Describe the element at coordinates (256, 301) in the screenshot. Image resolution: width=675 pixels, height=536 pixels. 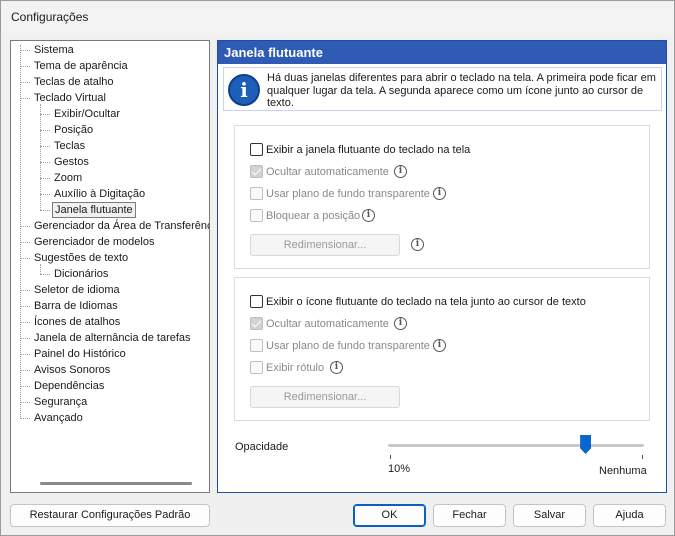
I see `show-floating-icon-checkbox` at that location.